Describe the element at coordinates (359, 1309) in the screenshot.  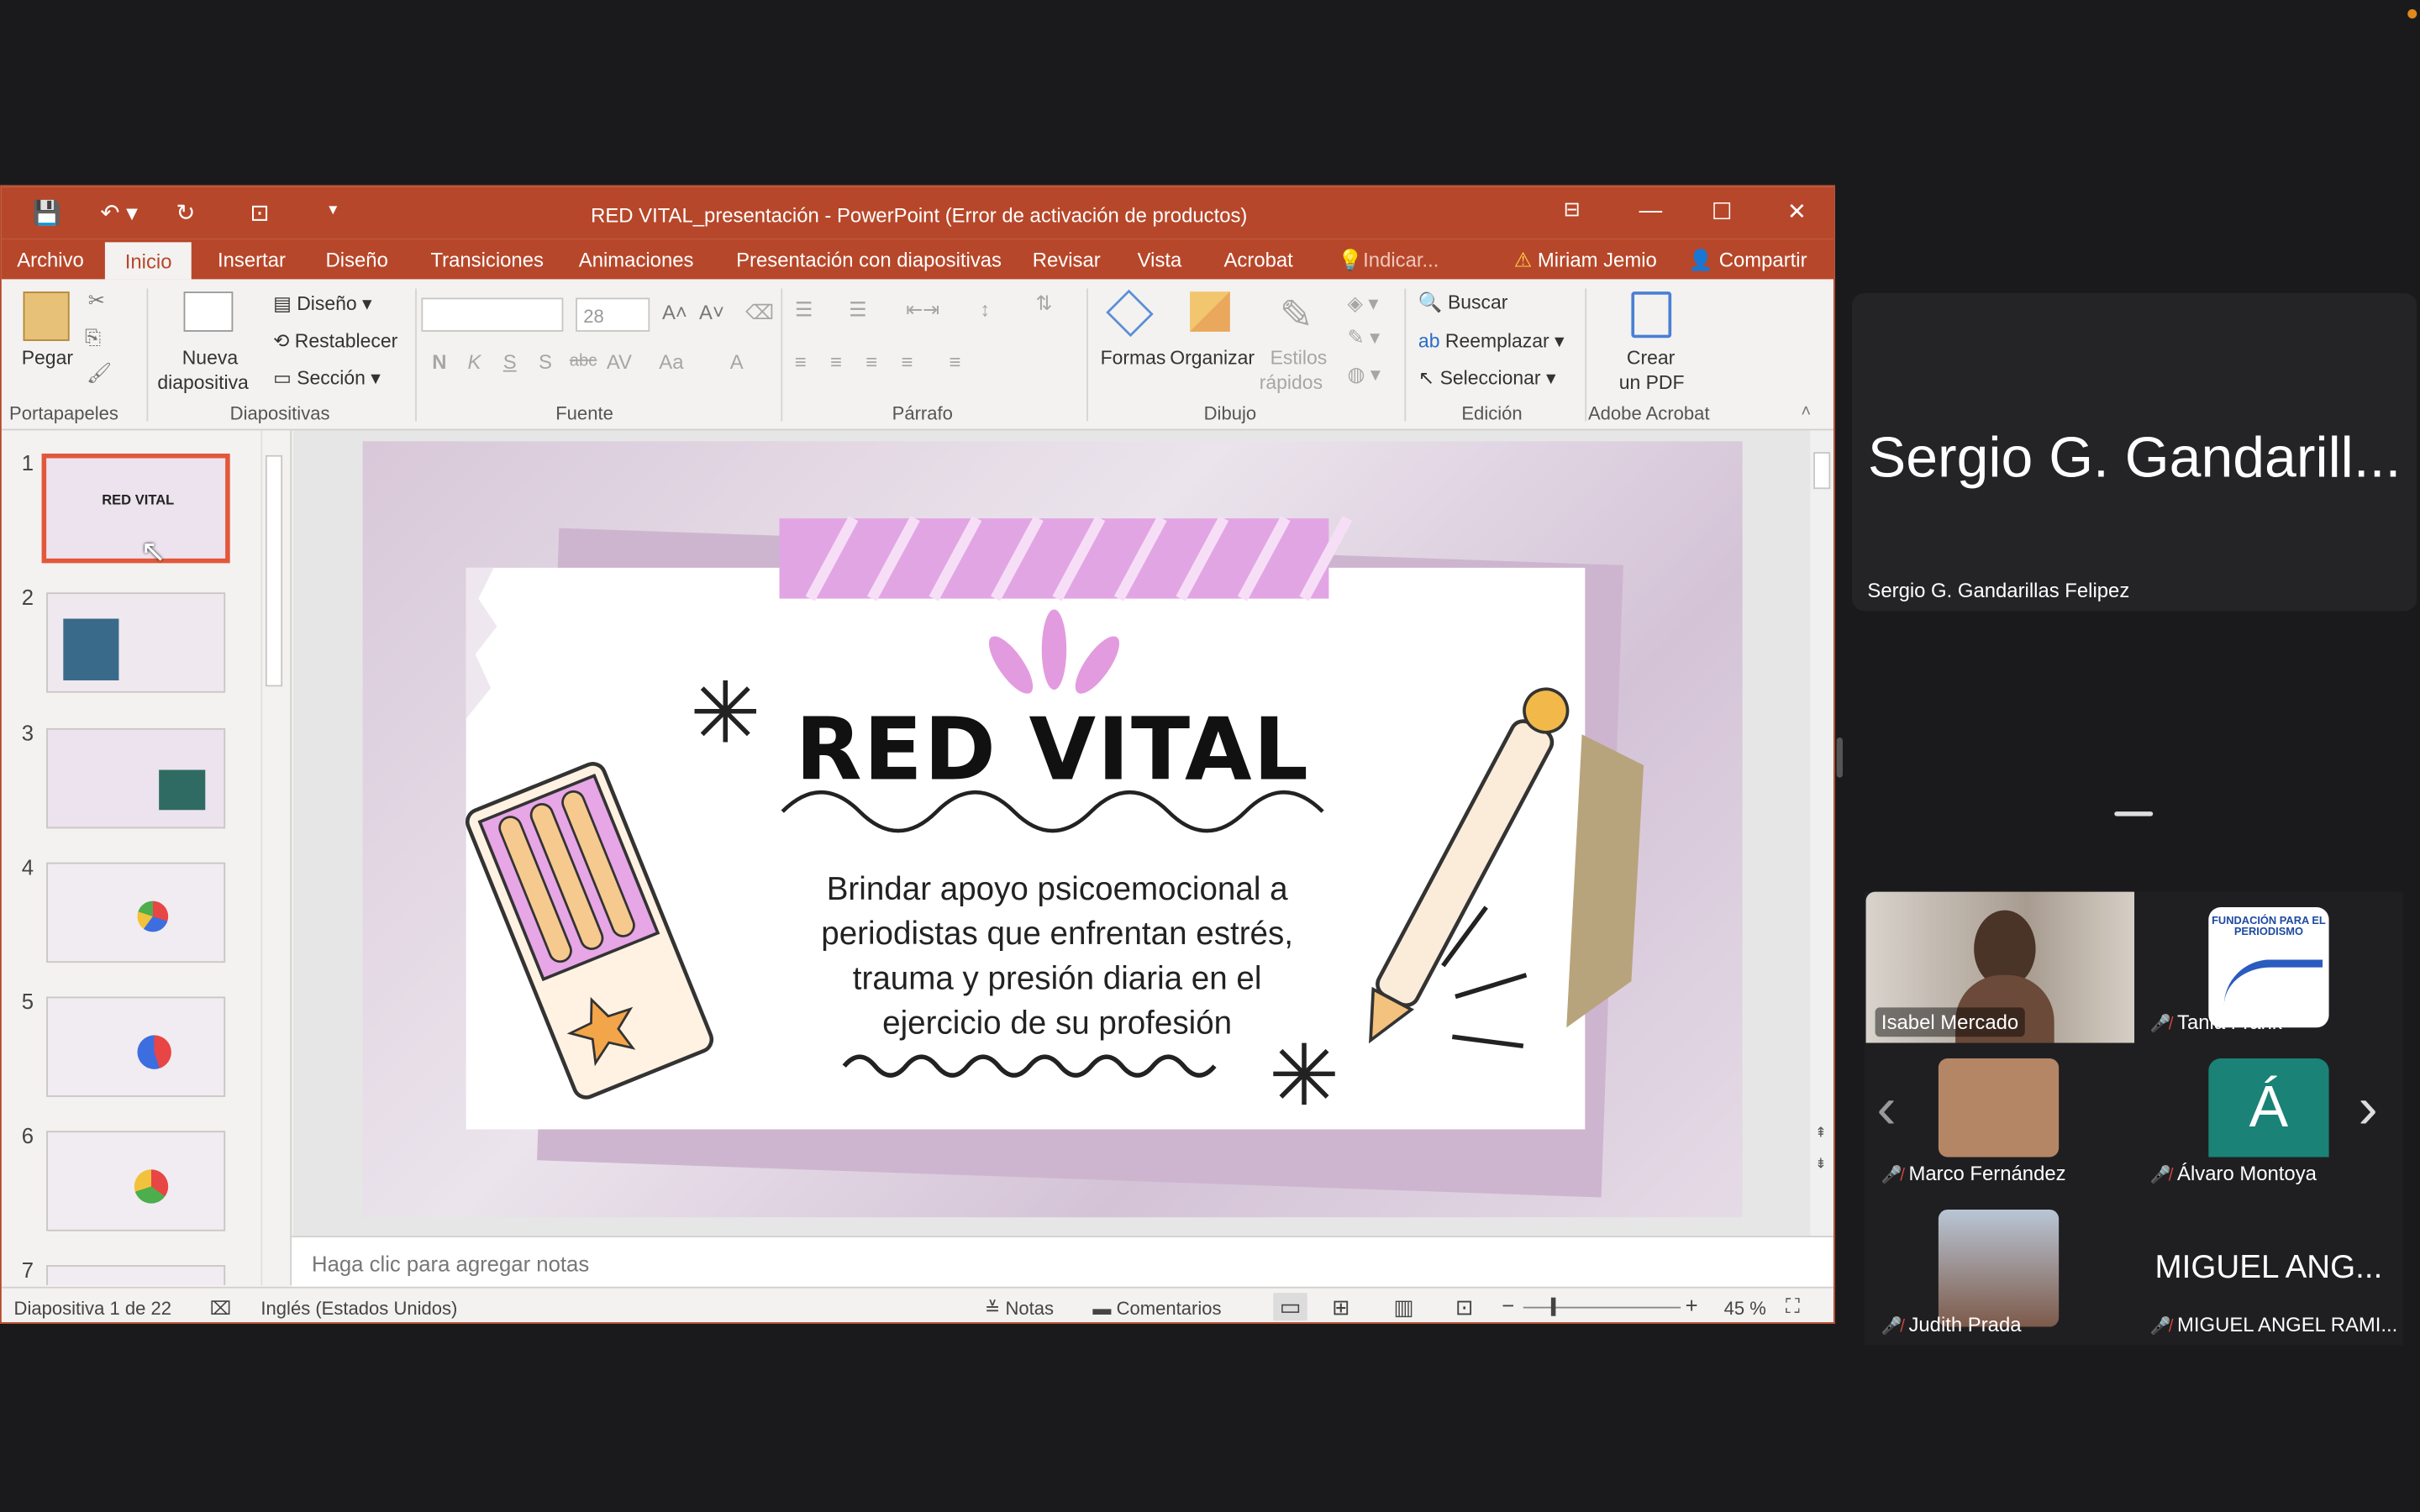
I see `language-indicator: Inglés (Estados Unidos)` at that location.